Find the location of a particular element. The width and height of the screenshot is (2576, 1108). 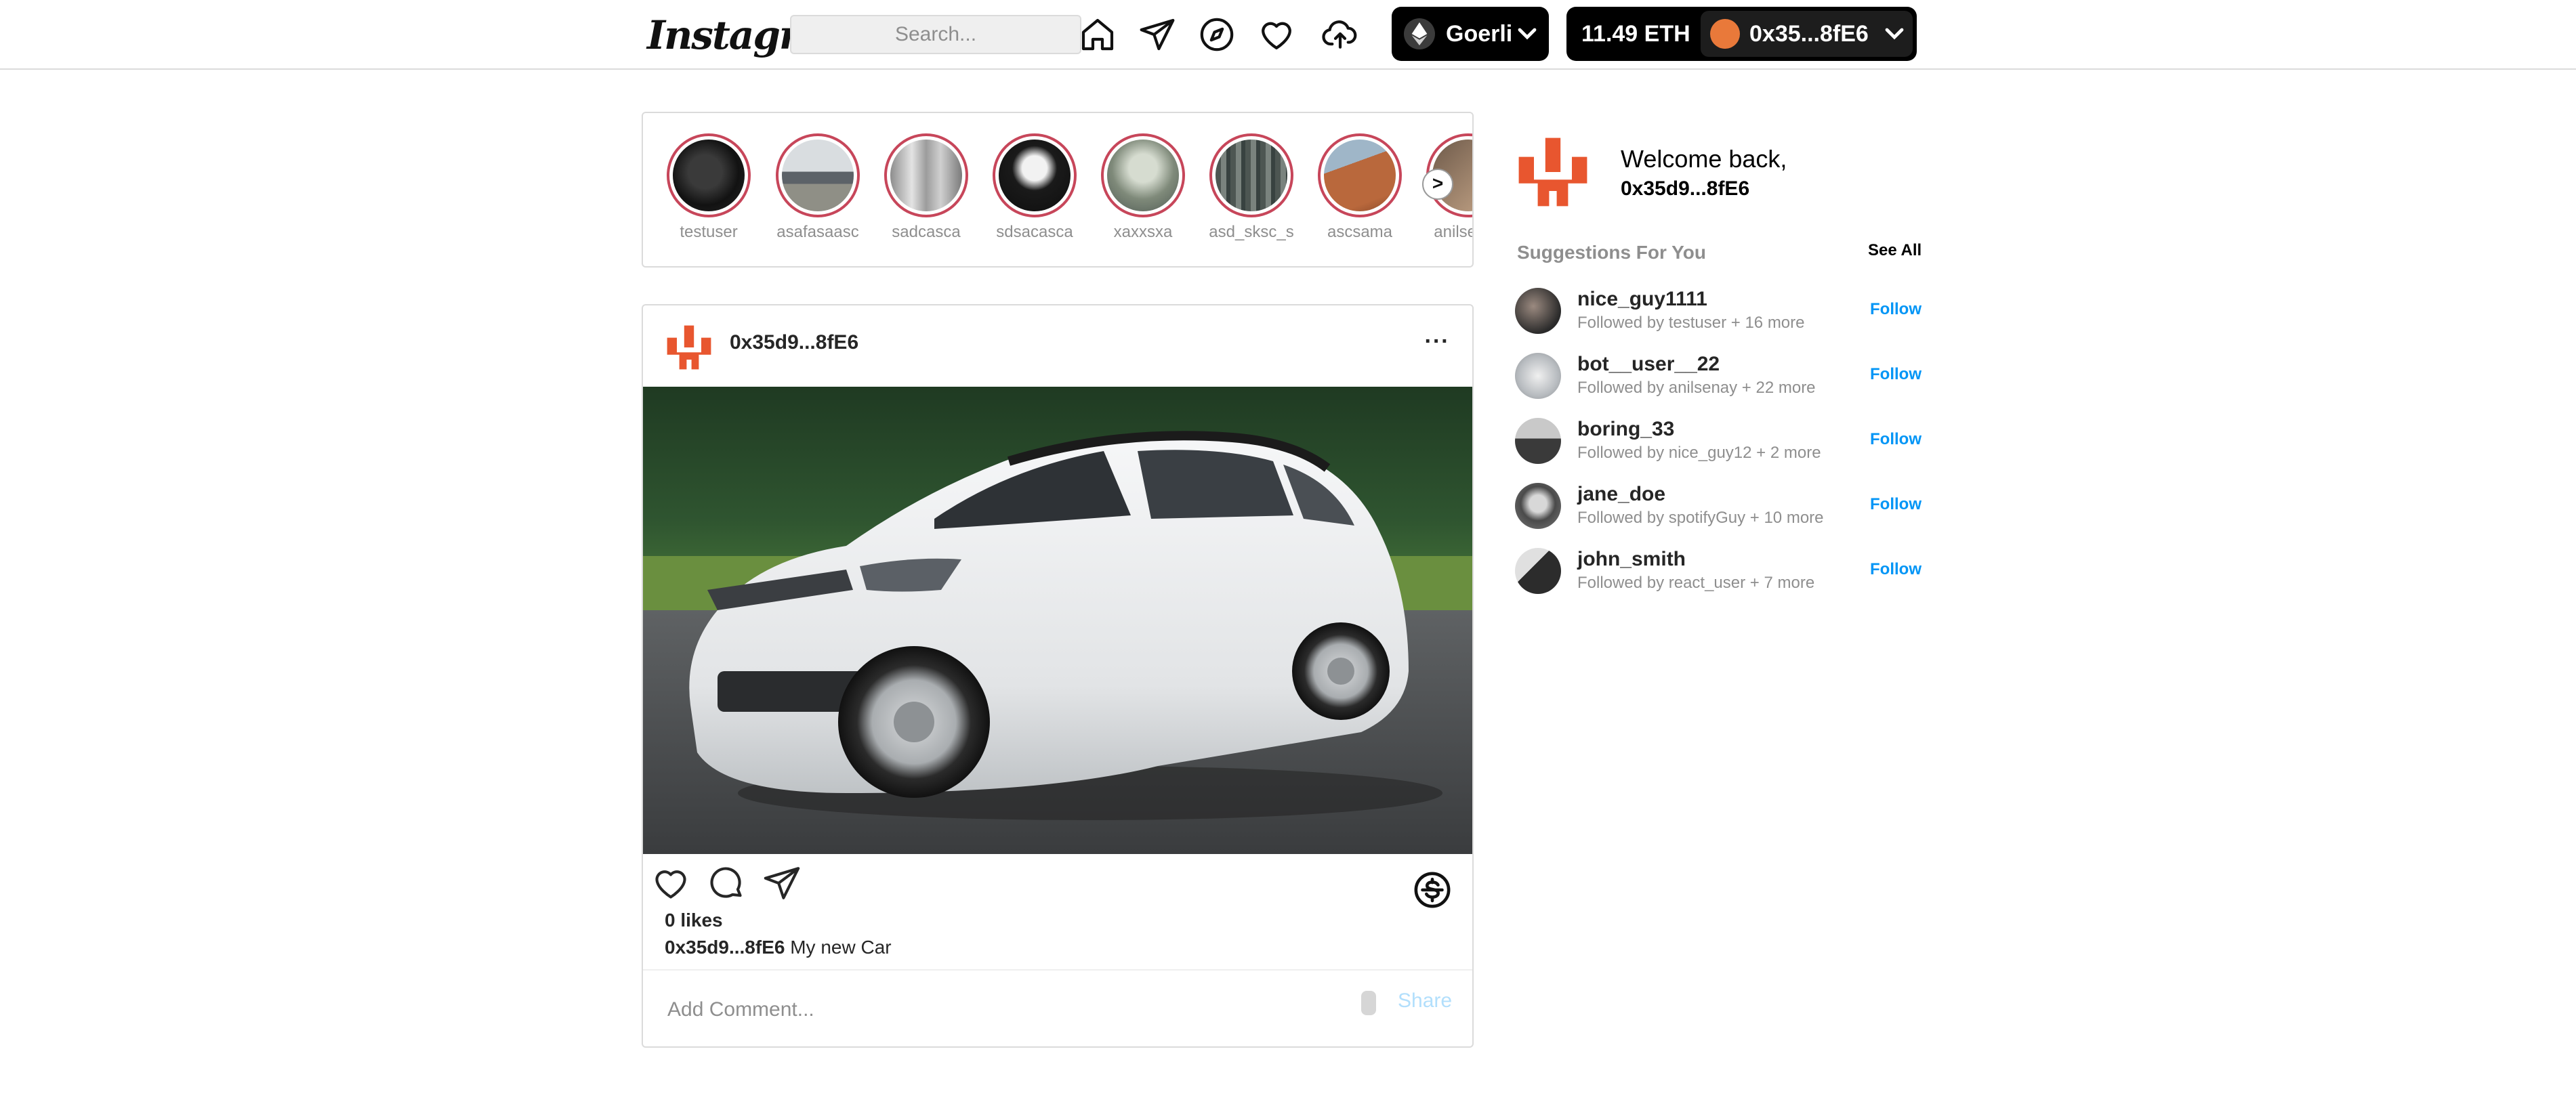

post-header: 0x35d9...8fE6 ··· is located at coordinates (1057, 346).